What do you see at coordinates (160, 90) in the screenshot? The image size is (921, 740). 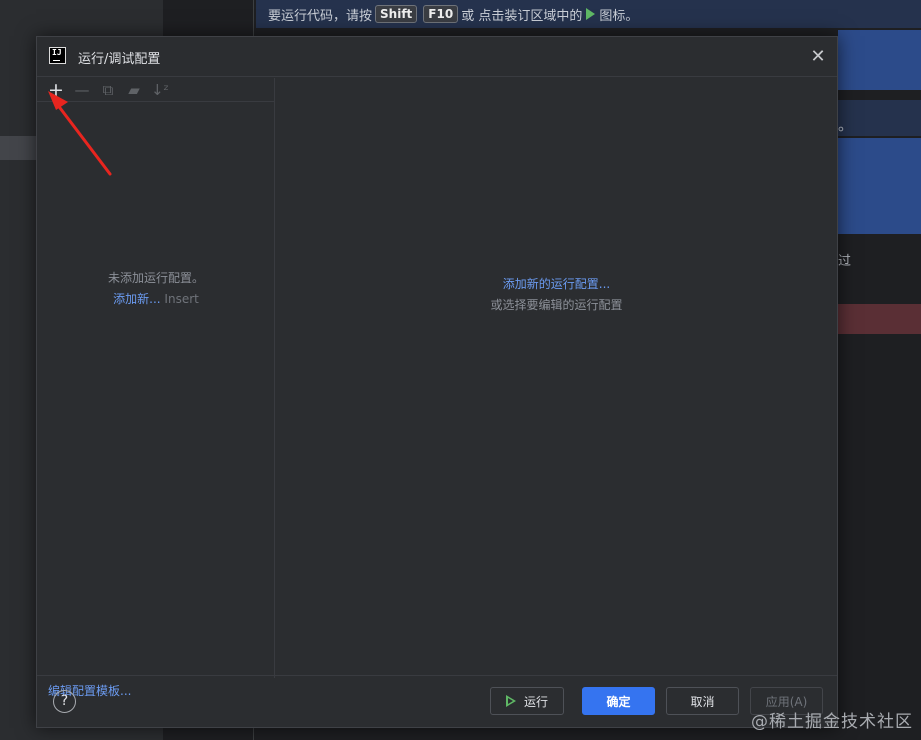 I see `sort-icon: ↓ᶻ` at bounding box center [160, 90].